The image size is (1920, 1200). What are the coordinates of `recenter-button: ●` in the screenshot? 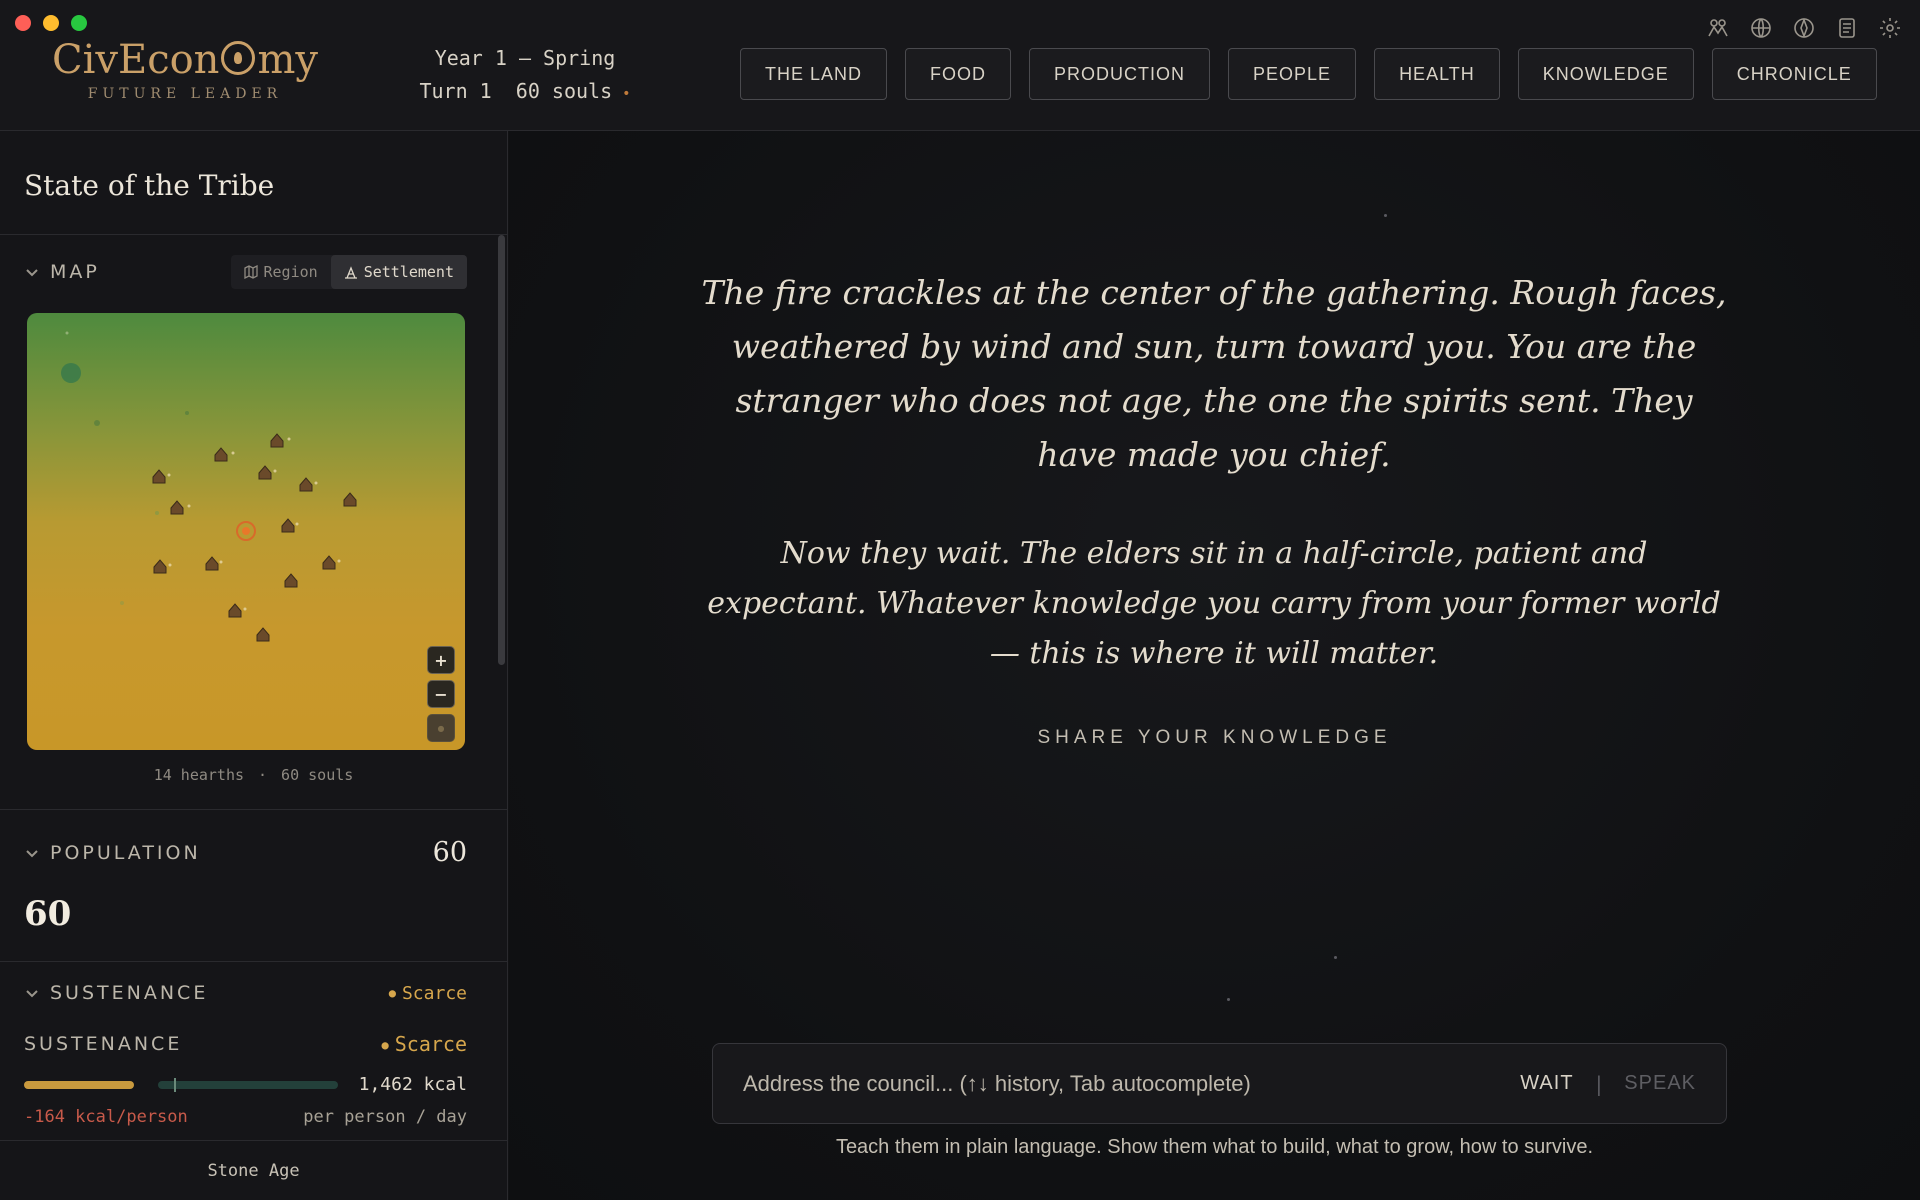 It's located at (441, 728).